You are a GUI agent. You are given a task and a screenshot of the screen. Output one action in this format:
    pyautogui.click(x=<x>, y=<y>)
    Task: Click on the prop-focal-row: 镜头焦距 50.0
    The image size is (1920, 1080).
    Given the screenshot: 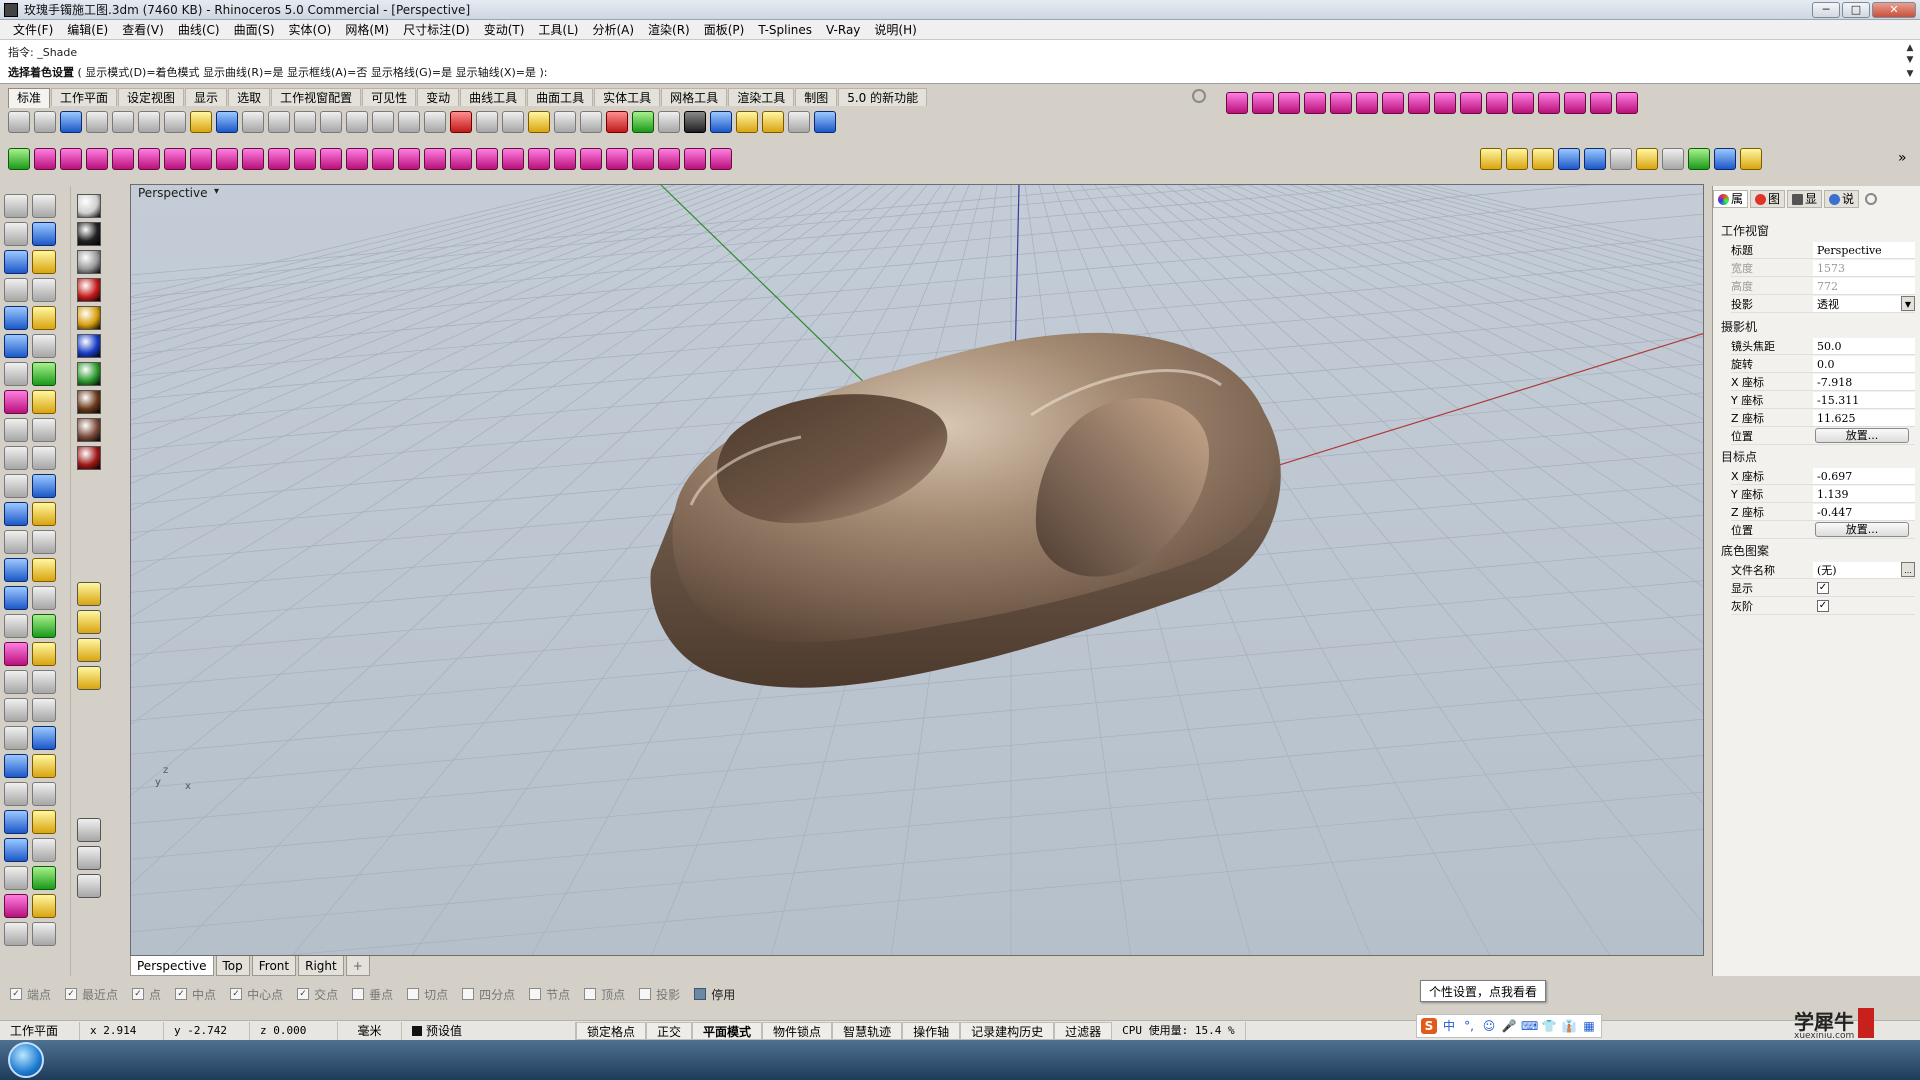 What is the action you would take?
    pyautogui.click(x=1823, y=346)
    